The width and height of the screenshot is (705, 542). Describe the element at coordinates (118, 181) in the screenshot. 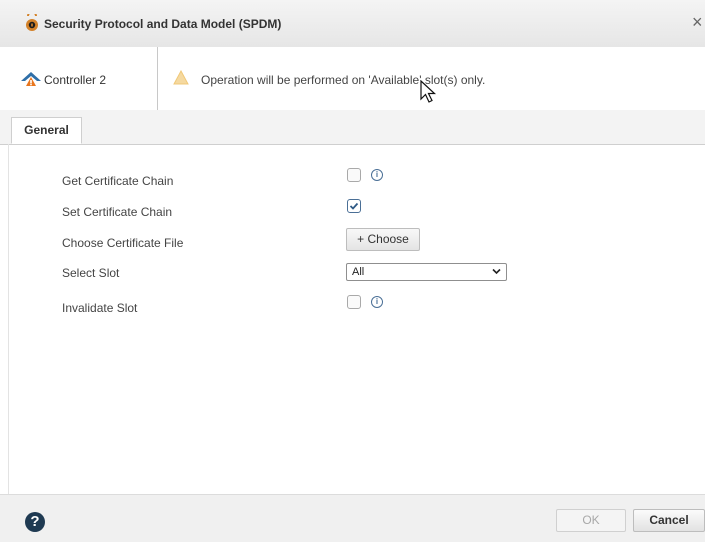

I see `get-certificate-chain-label: Get Certificate Chain` at that location.